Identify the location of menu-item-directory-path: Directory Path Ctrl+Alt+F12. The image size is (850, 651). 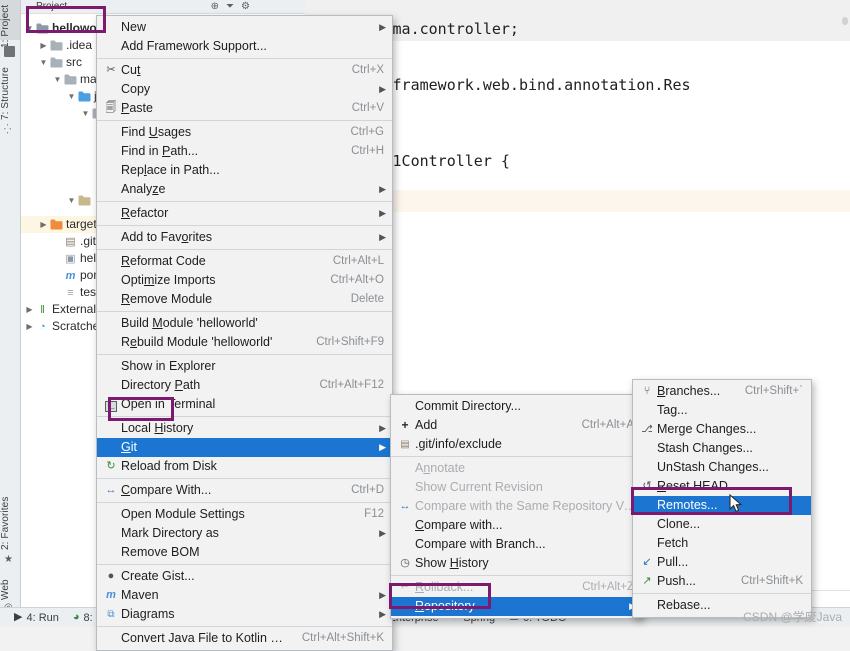
(244, 385).